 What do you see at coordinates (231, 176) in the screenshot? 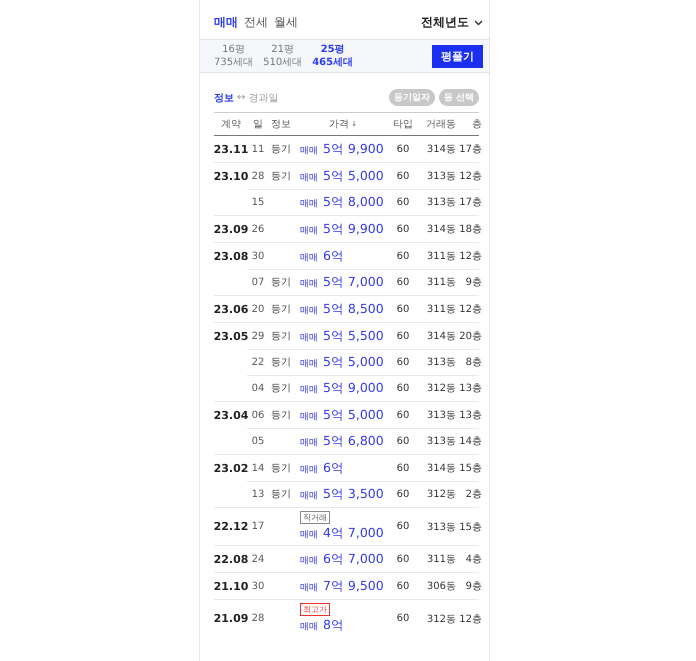
I see `contract-month: 23.10` at bounding box center [231, 176].